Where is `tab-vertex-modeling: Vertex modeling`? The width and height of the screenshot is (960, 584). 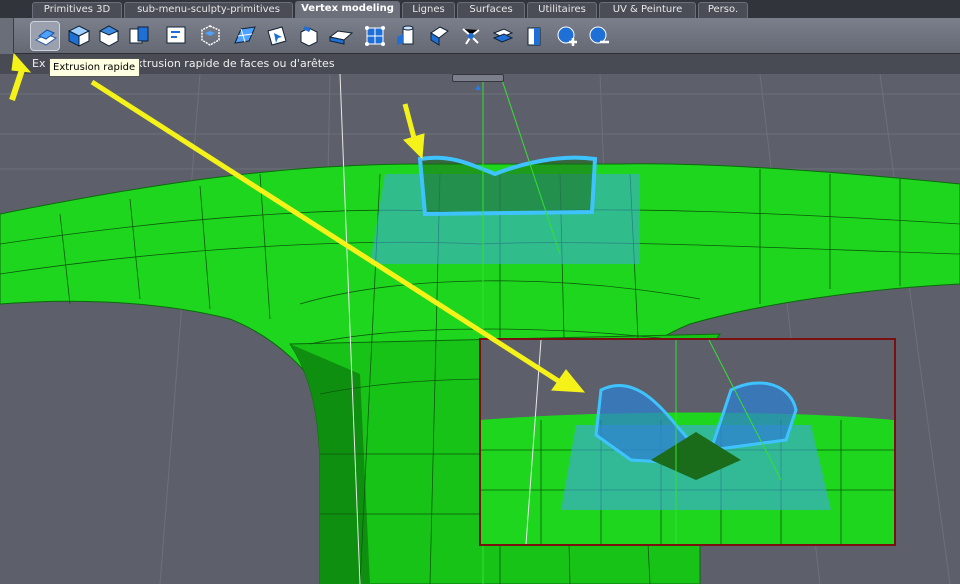 tab-vertex-modeling: Vertex modeling is located at coordinates (347, 9).